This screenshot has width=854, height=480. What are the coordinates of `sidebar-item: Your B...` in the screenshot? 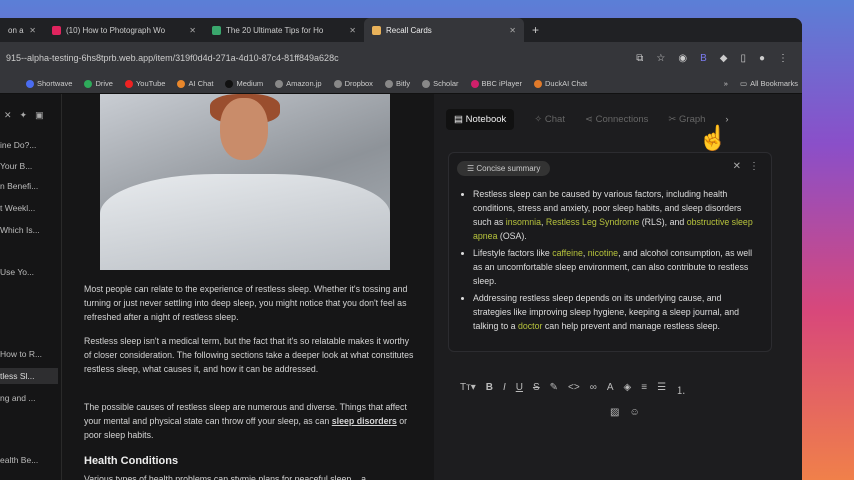 It's located at (29, 166).